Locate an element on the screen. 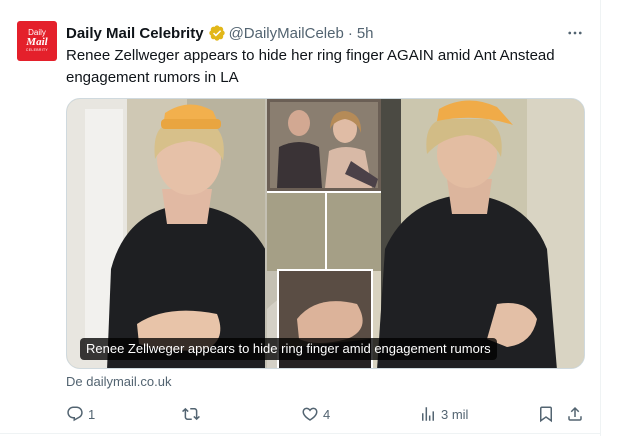 The height and width of the screenshot is (436, 620). like-count: 4 is located at coordinates (327, 414).